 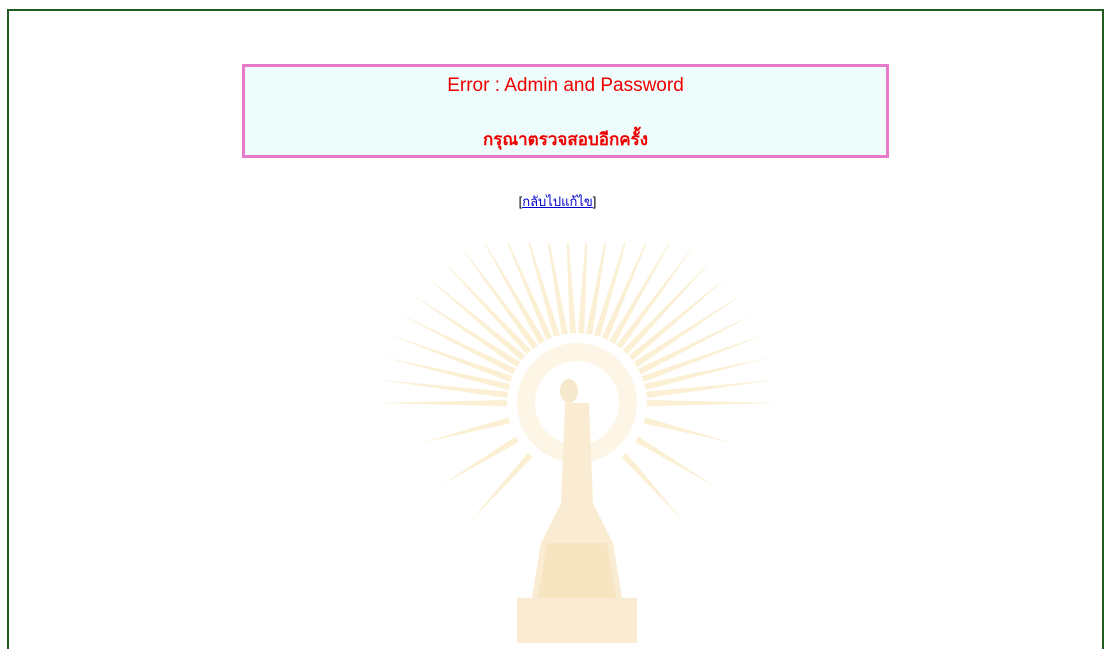 I want to click on back-link-row: [กลับไปแก้ไข], so click(x=557, y=201).